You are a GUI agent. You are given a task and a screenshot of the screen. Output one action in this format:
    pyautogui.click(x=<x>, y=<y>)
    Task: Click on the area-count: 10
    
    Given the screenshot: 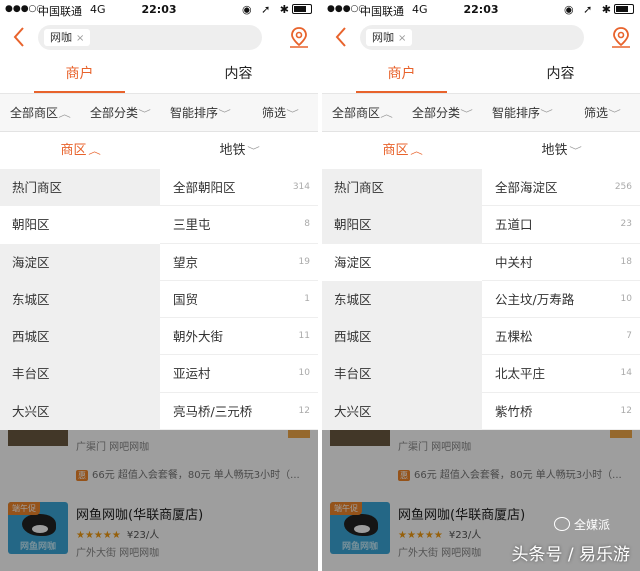 What is the action you would take?
    pyautogui.click(x=626, y=298)
    